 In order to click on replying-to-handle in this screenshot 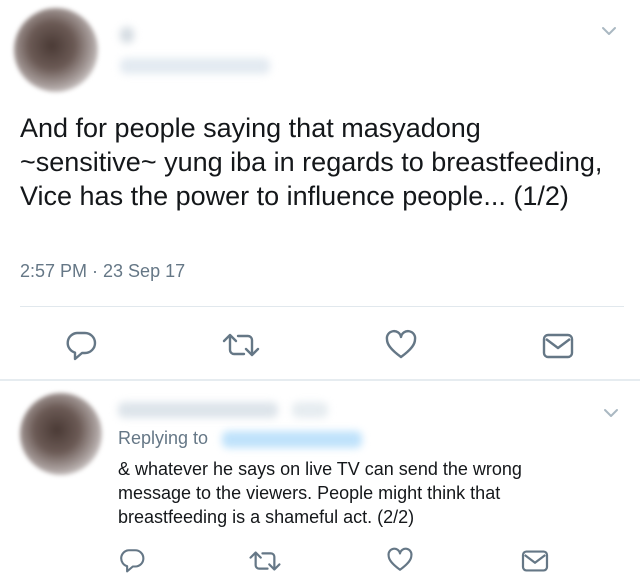, I will do `click(292, 439)`.